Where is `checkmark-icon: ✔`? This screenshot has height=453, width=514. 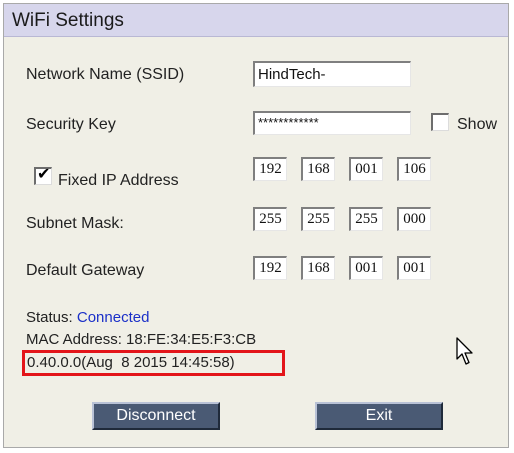 checkmark-icon: ✔ is located at coordinates (44, 174).